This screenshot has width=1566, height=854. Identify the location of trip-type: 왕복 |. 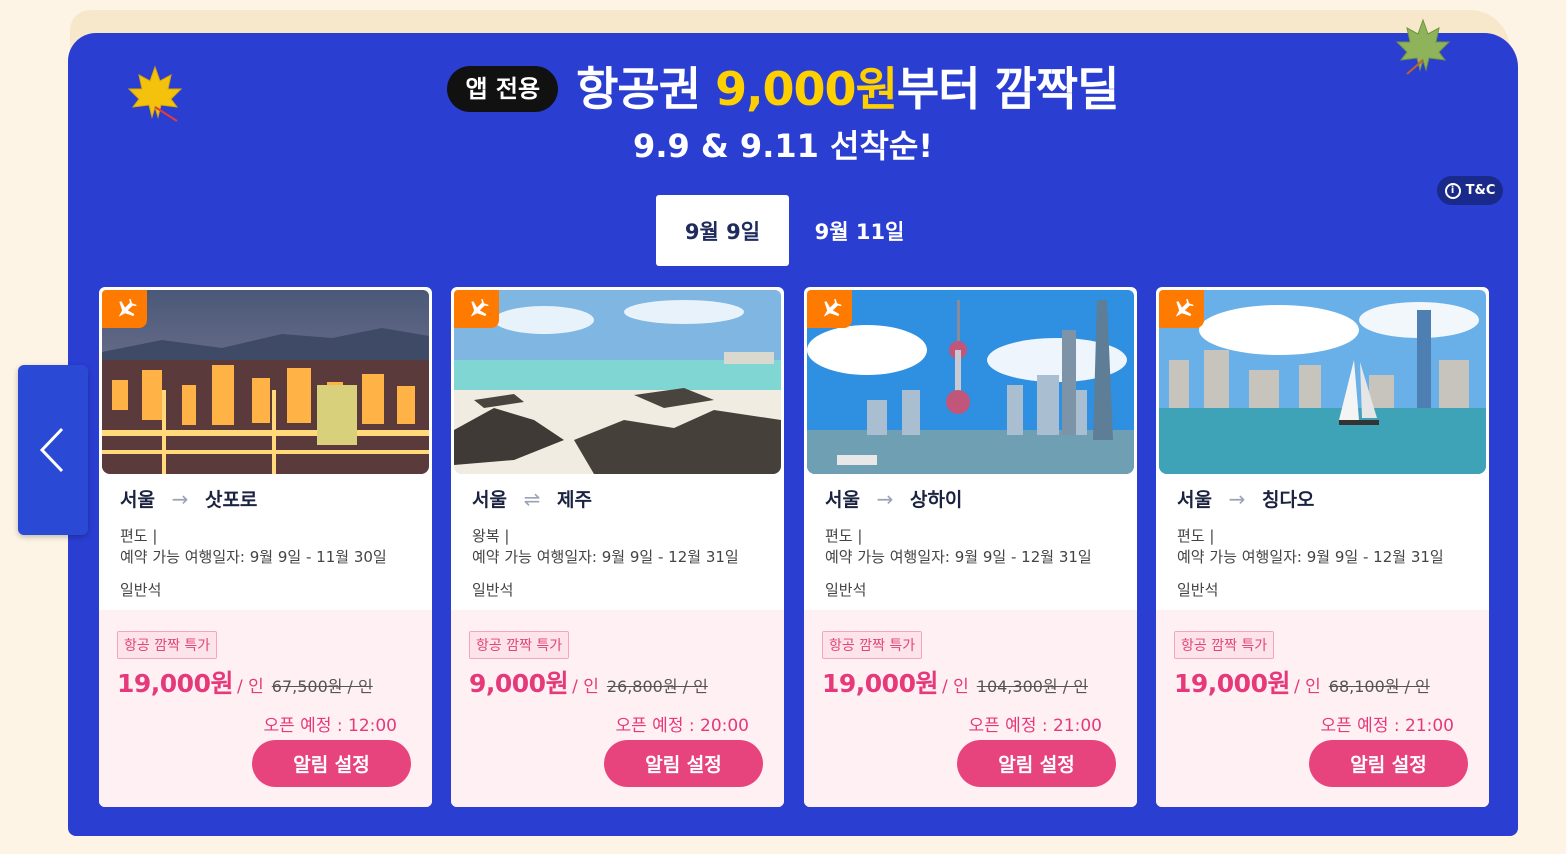
(491, 536).